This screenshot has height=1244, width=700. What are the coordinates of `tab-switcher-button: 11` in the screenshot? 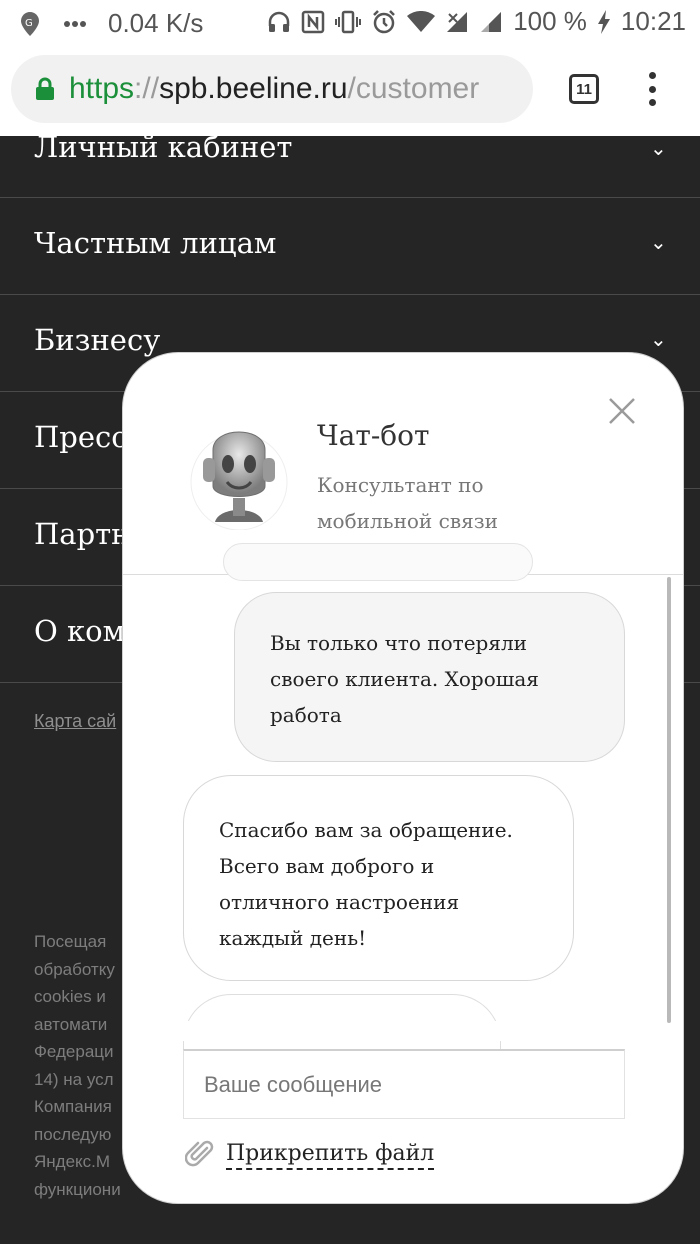 It's located at (584, 89).